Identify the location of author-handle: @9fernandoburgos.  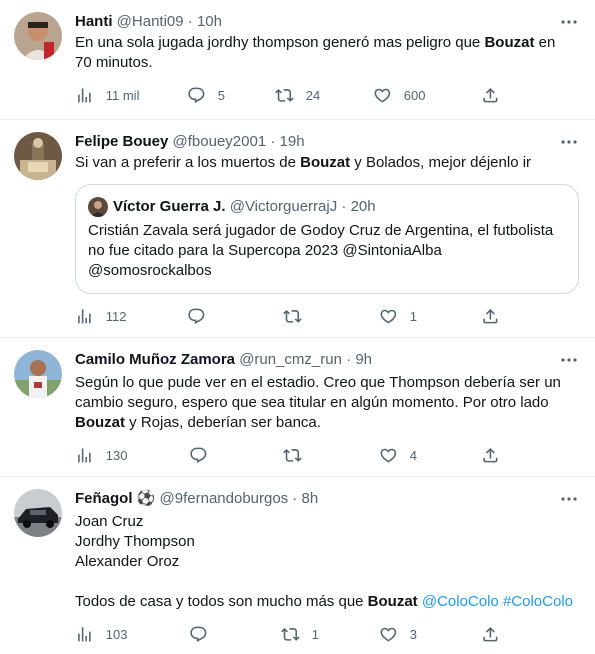
(224, 498).